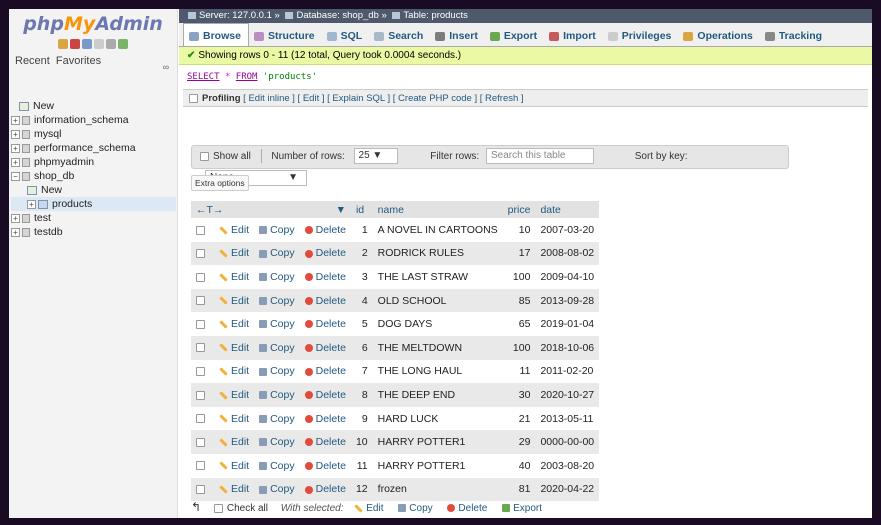 Image resolution: width=881 pixels, height=525 pixels. I want to click on show-all-checkbox, so click(204, 156).